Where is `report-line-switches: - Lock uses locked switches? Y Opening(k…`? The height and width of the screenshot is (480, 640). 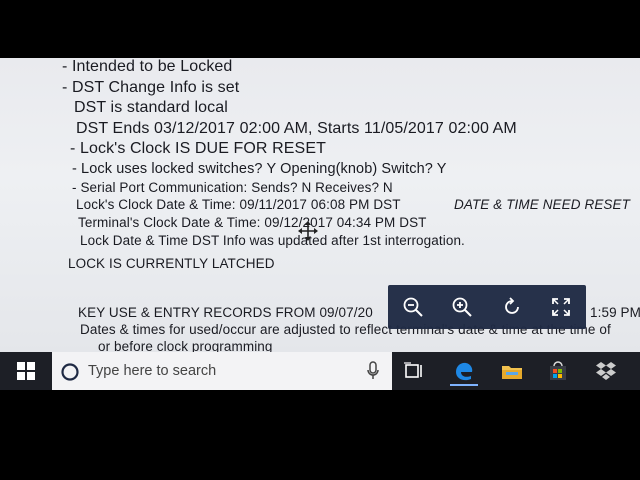 report-line-switches: - Lock uses locked switches? Y Opening(k… is located at coordinates (259, 169).